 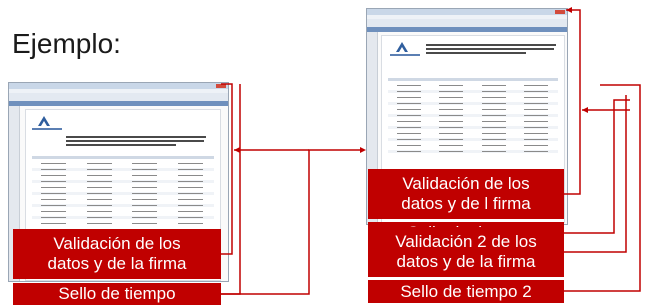 What do you see at coordinates (569, 10) in the screenshot?
I see `arrowhead-right-ts2` at bounding box center [569, 10].